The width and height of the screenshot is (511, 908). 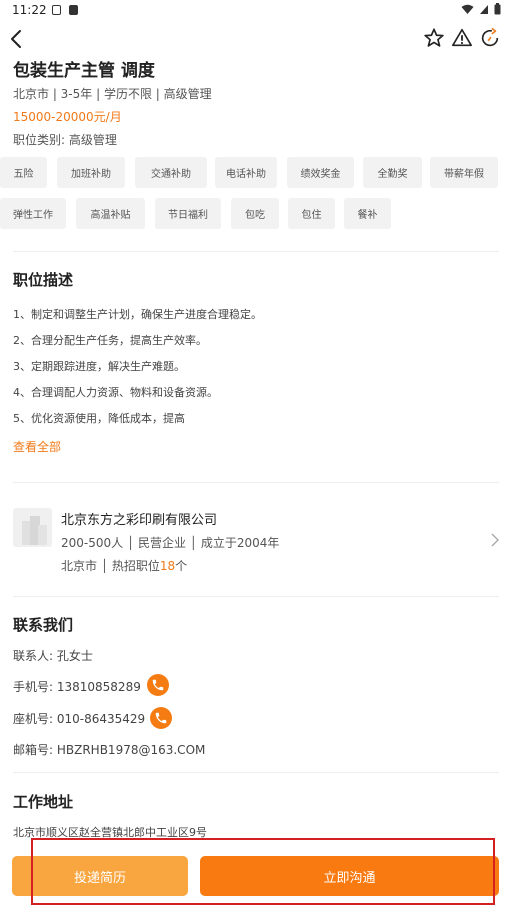 What do you see at coordinates (23, 172) in the screenshot?
I see `benefit-tag: 五险` at bounding box center [23, 172].